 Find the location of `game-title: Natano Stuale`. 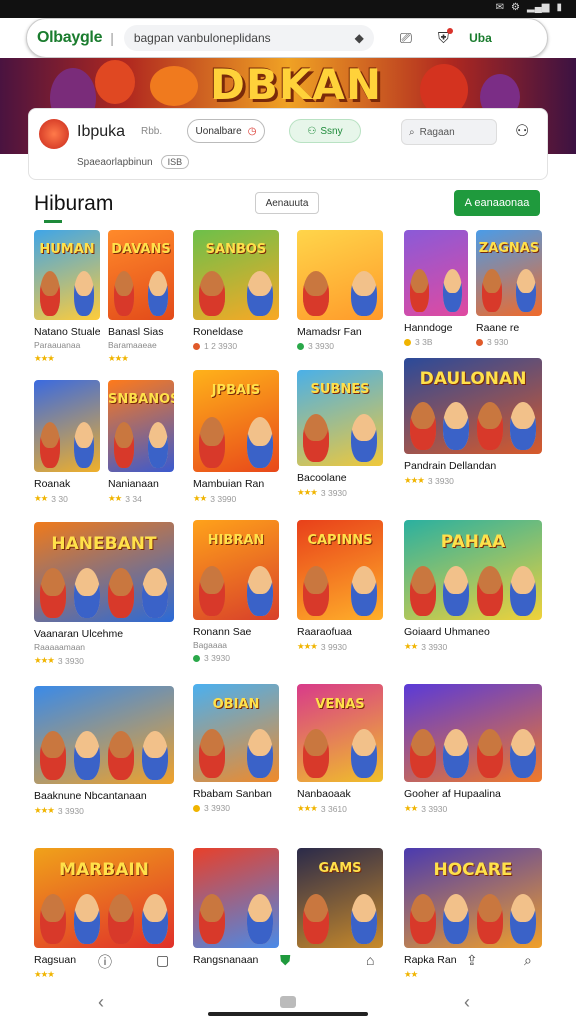

game-title: Natano Stuale is located at coordinates (67, 332).